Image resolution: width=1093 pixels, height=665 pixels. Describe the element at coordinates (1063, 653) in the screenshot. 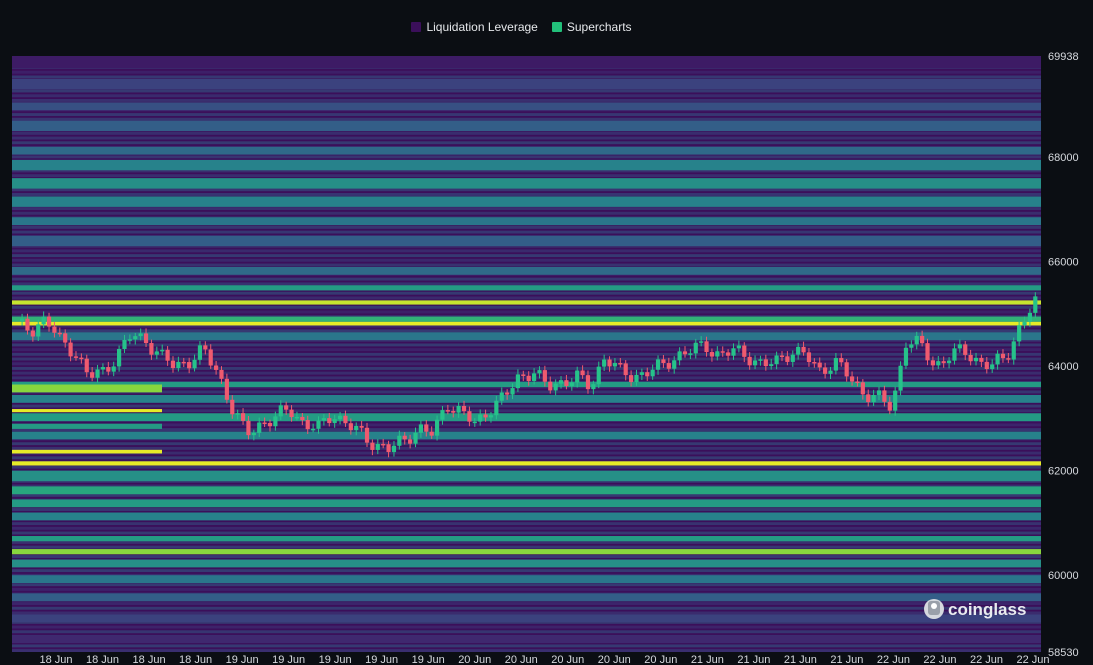

I see `y-tick-label: 58530` at that location.